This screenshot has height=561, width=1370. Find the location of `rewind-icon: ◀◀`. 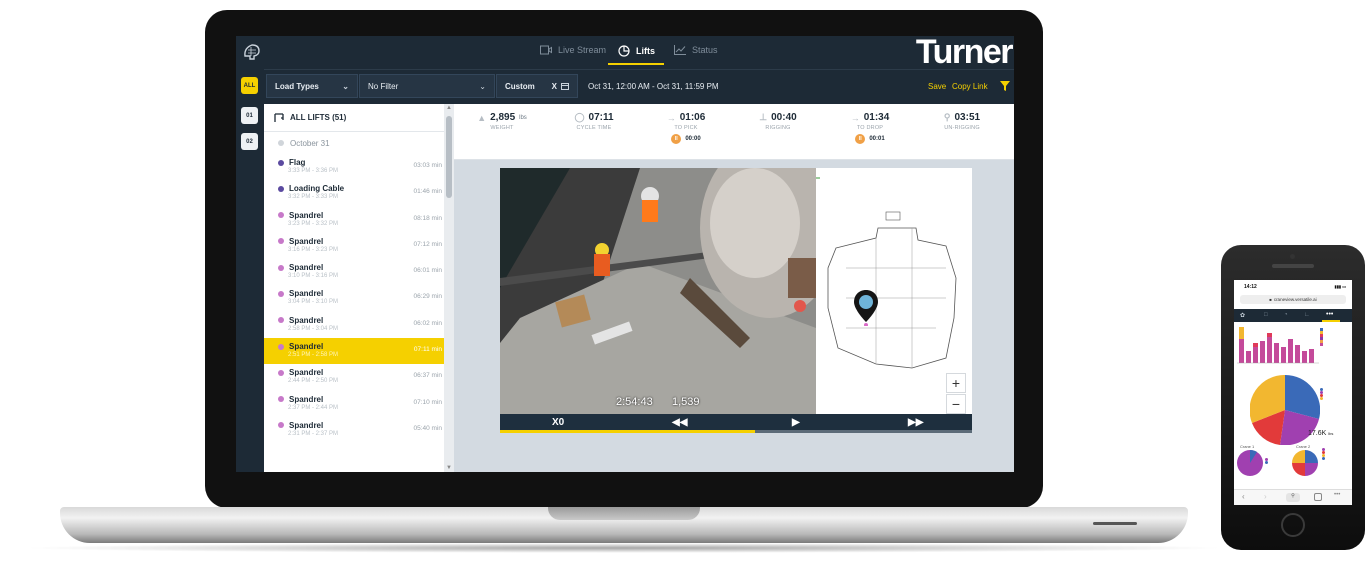

rewind-icon: ◀◀ is located at coordinates (679, 422).